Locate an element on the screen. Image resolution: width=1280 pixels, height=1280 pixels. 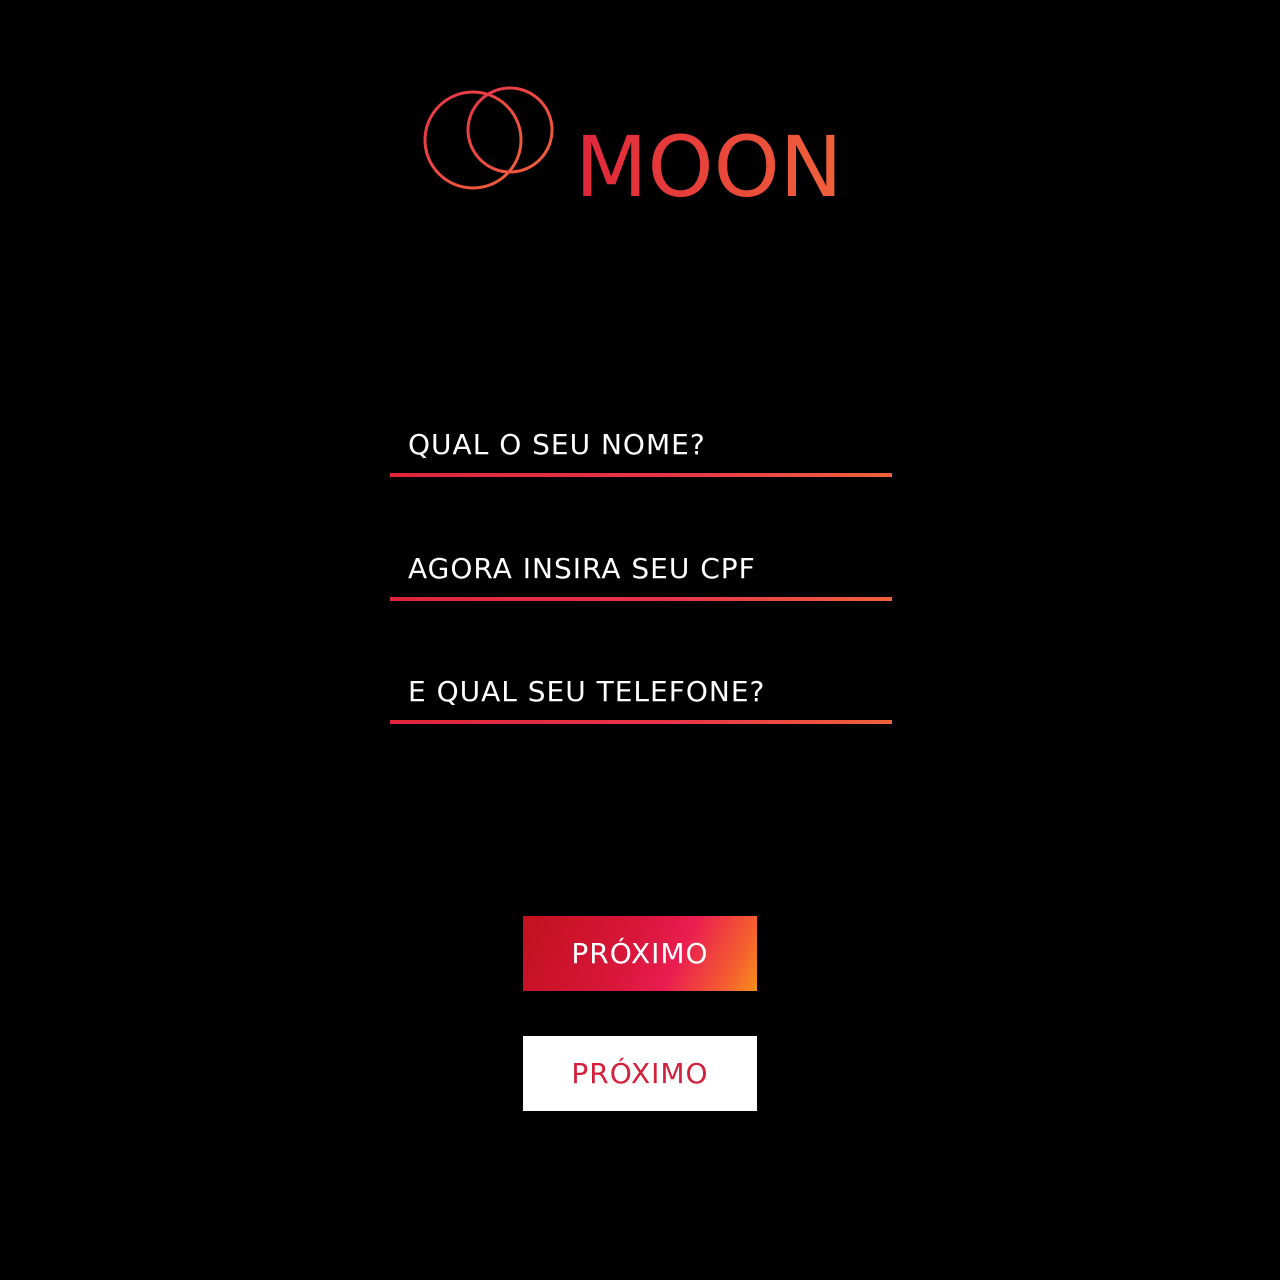
name-input is located at coordinates (641, 444).